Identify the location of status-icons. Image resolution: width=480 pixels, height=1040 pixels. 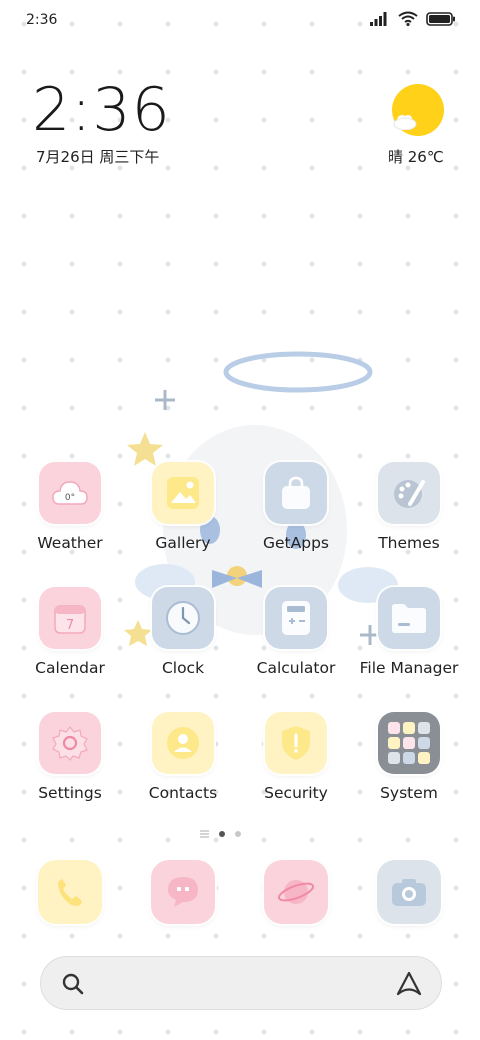
(413, 18).